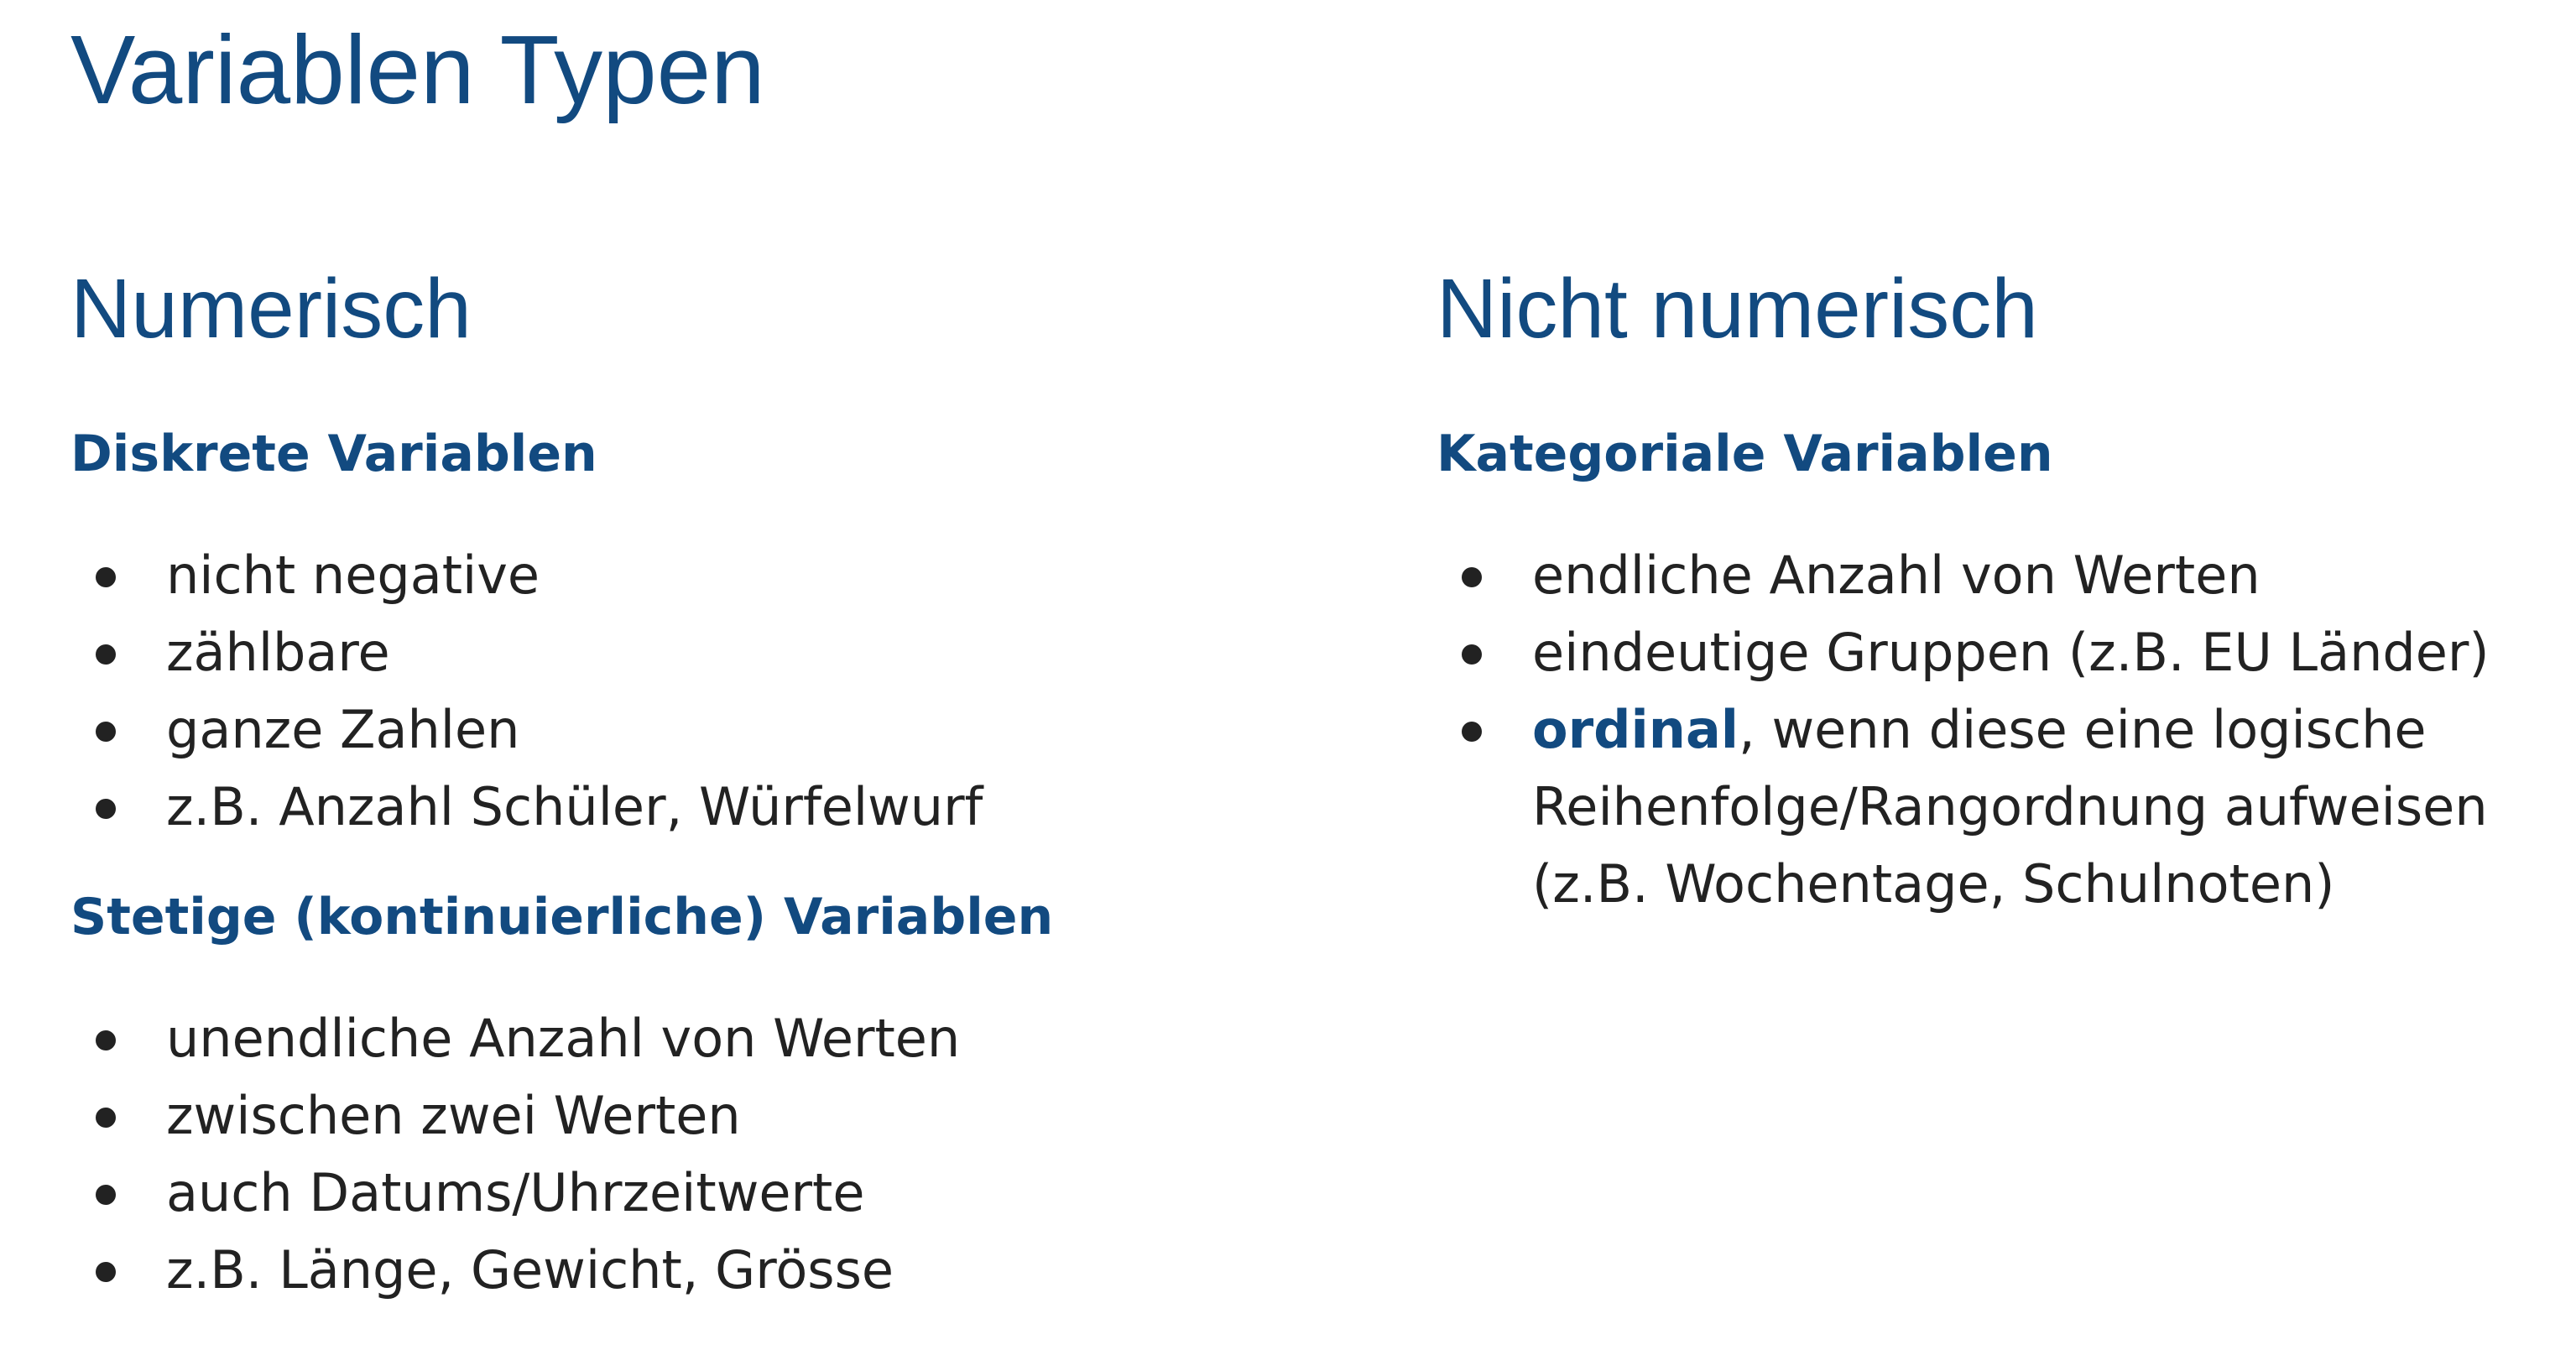 This screenshot has width=2576, height=1371. Describe the element at coordinates (574, 806) in the screenshot. I see `list-item-text: z.B. Anzahl Schüler, Würfelwurf` at that location.